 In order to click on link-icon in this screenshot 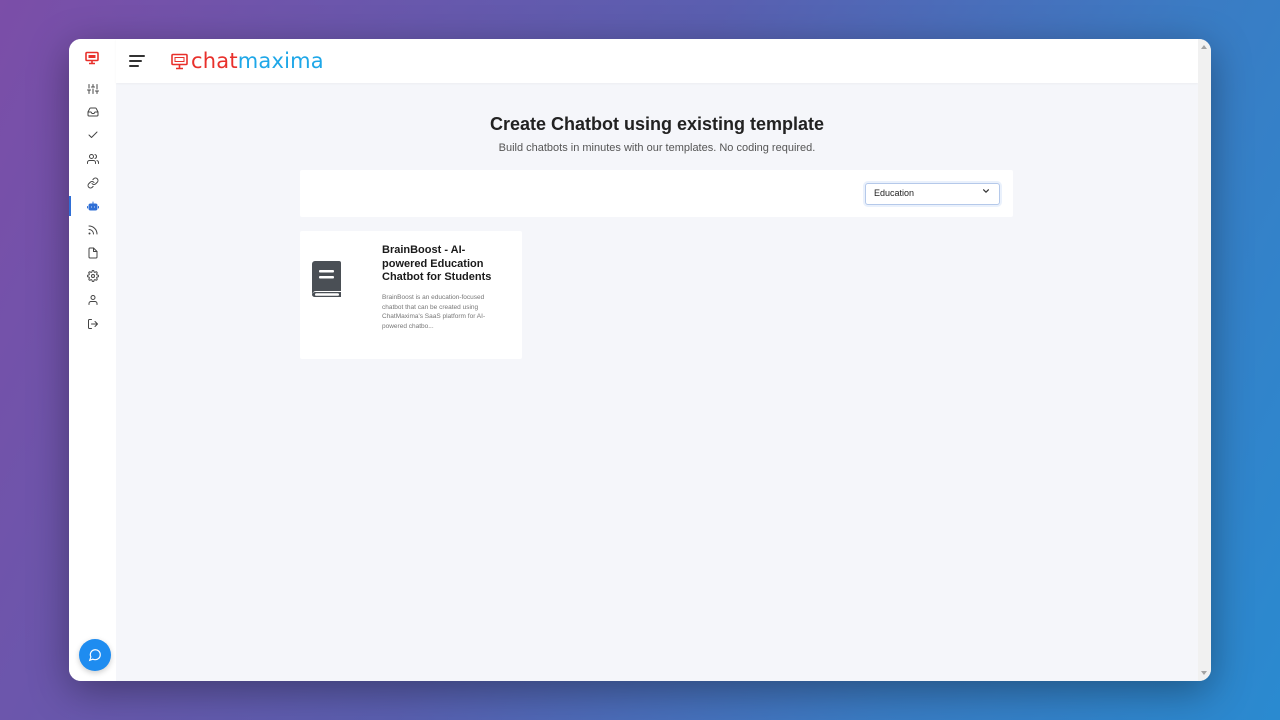, I will do `click(92, 183)`.